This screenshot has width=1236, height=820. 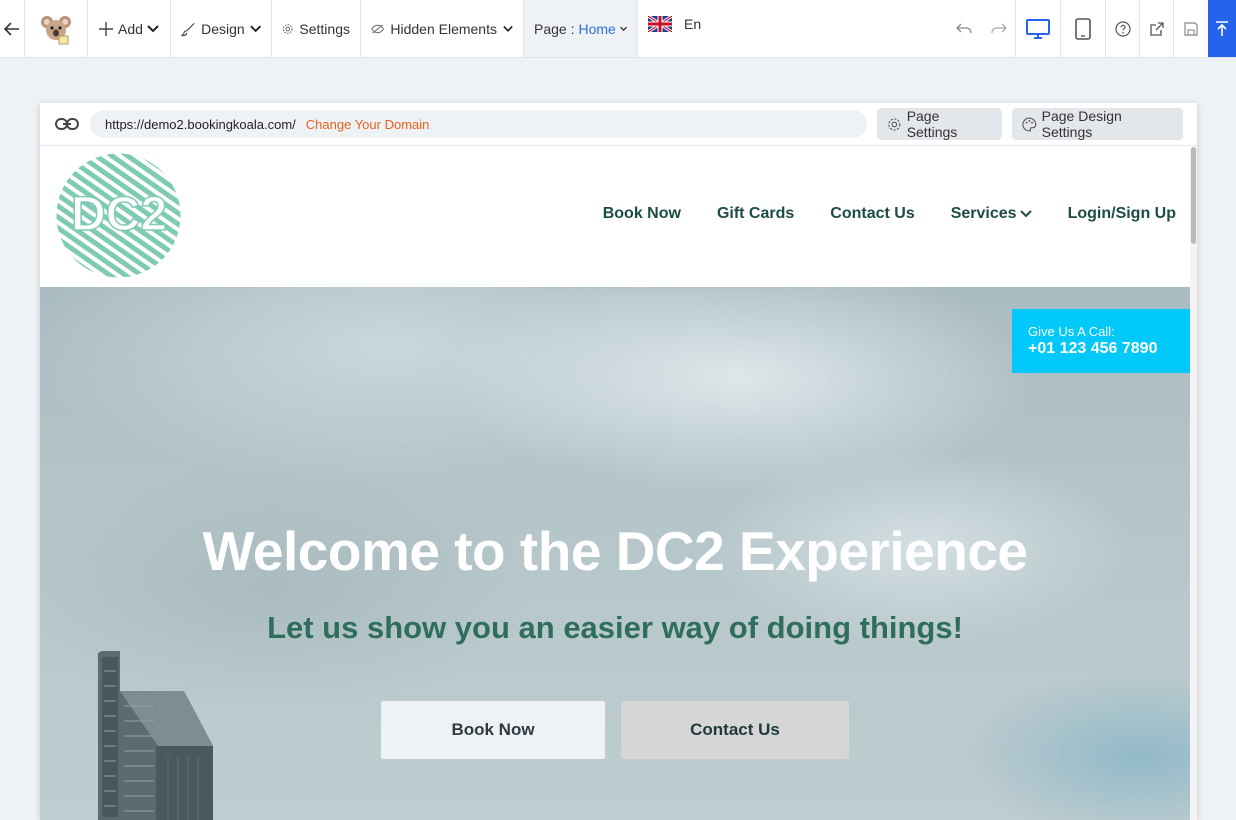 I want to click on undo-icon, so click(x=964, y=28).